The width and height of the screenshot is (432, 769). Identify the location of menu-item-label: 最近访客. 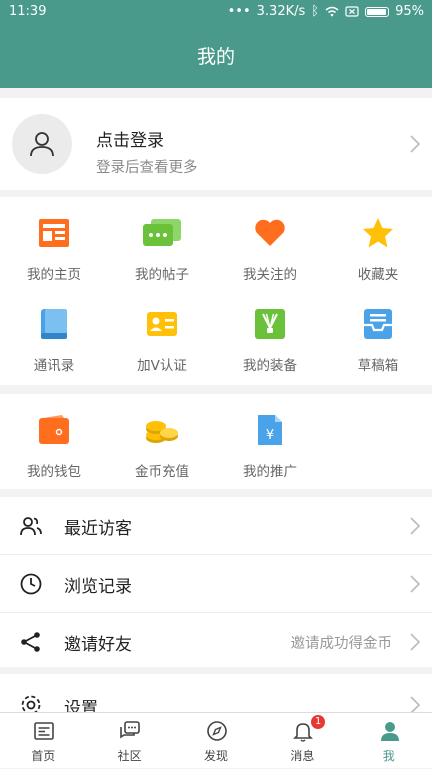
(98, 529).